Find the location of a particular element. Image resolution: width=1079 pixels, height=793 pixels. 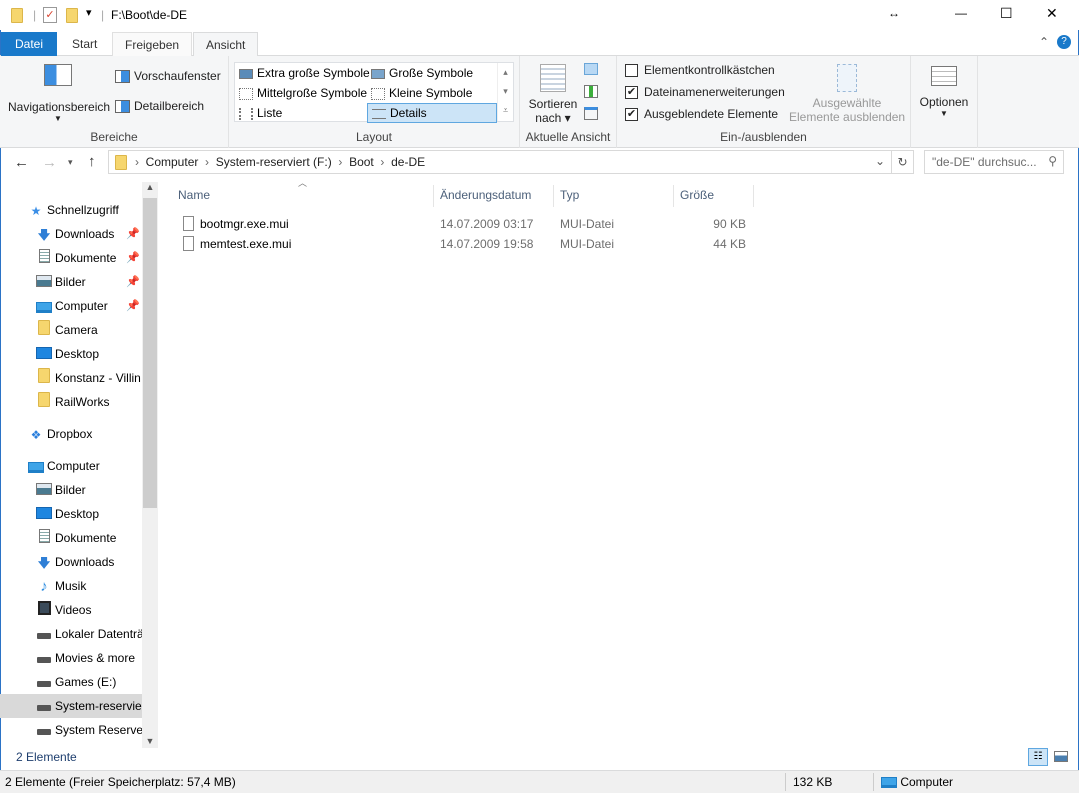

crumb-de-de: de-DE is located at coordinates (408, 162).